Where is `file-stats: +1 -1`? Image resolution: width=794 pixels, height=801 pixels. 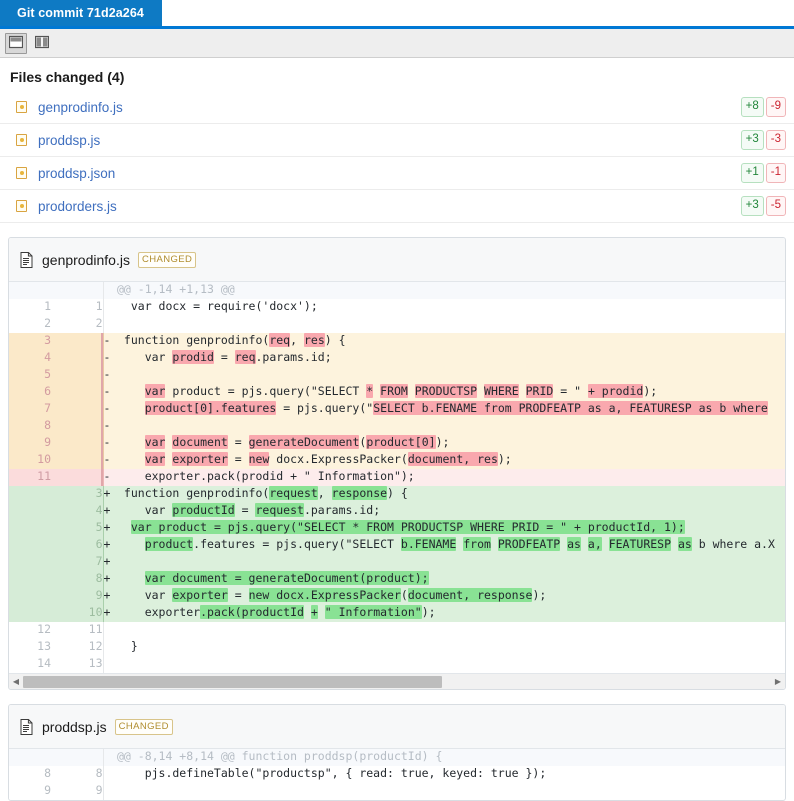 file-stats: +1 -1 is located at coordinates (763, 173).